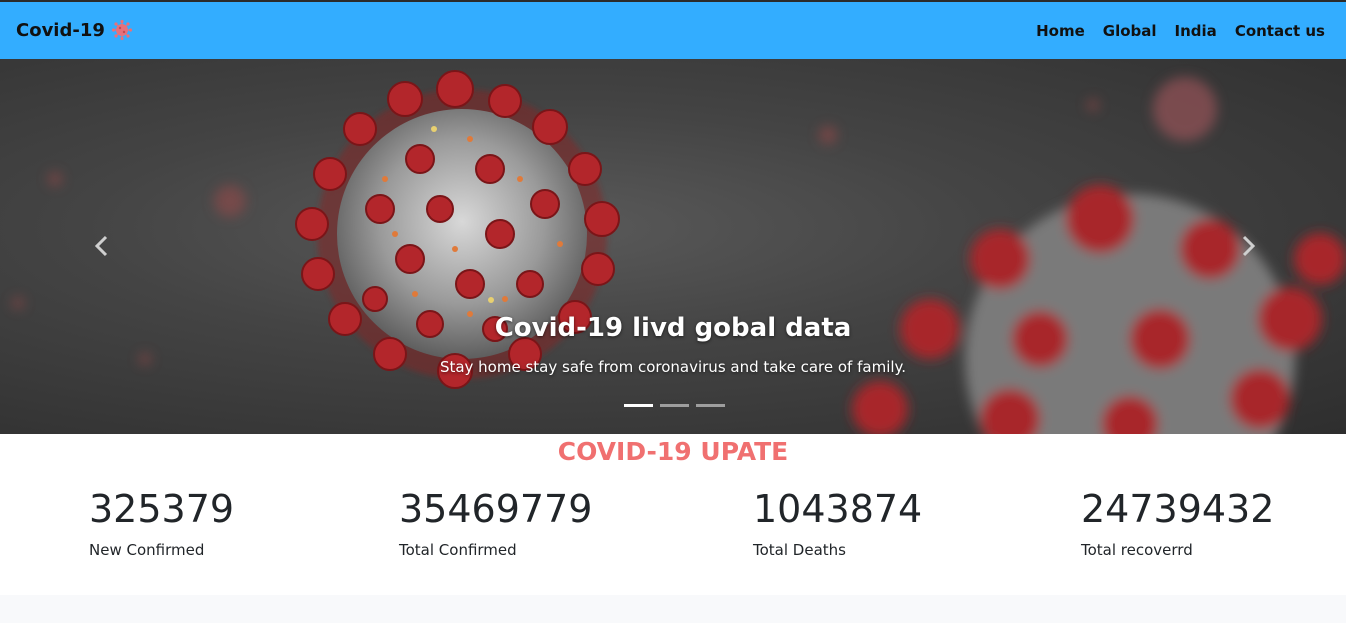 The height and width of the screenshot is (623, 1346). Describe the element at coordinates (838, 509) in the screenshot. I see `stat-value: 1043874` at that location.